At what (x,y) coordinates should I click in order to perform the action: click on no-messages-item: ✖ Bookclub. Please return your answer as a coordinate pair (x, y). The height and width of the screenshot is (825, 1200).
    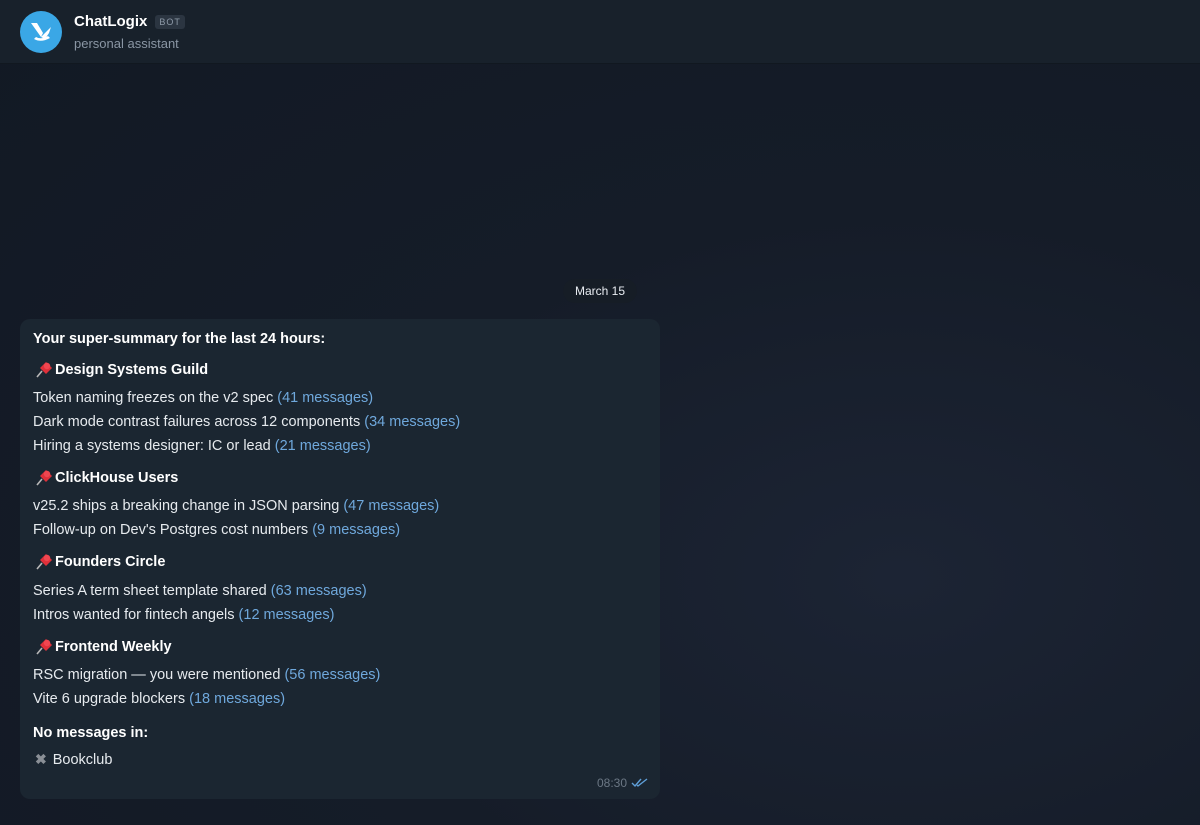
    Looking at the image, I should click on (73, 759).